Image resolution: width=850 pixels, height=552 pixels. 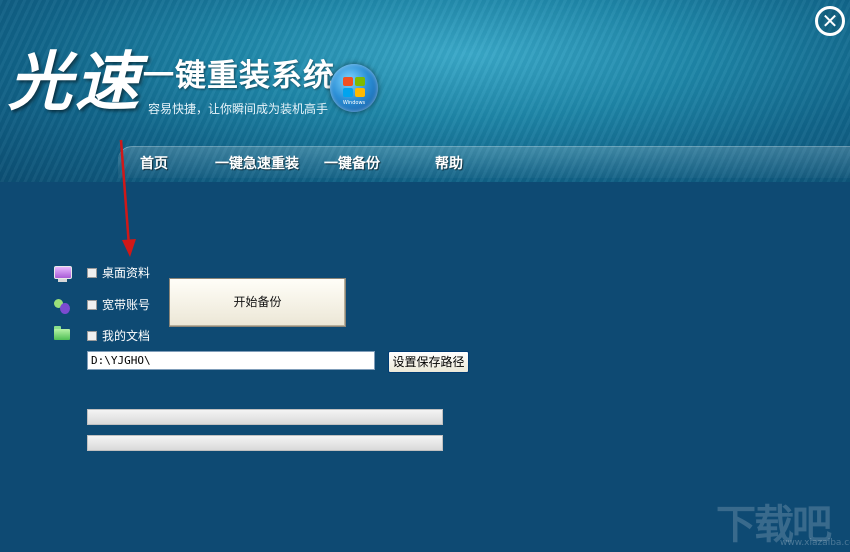 What do you see at coordinates (449, 163) in the screenshot?
I see `nav-item-help: 帮助` at bounding box center [449, 163].